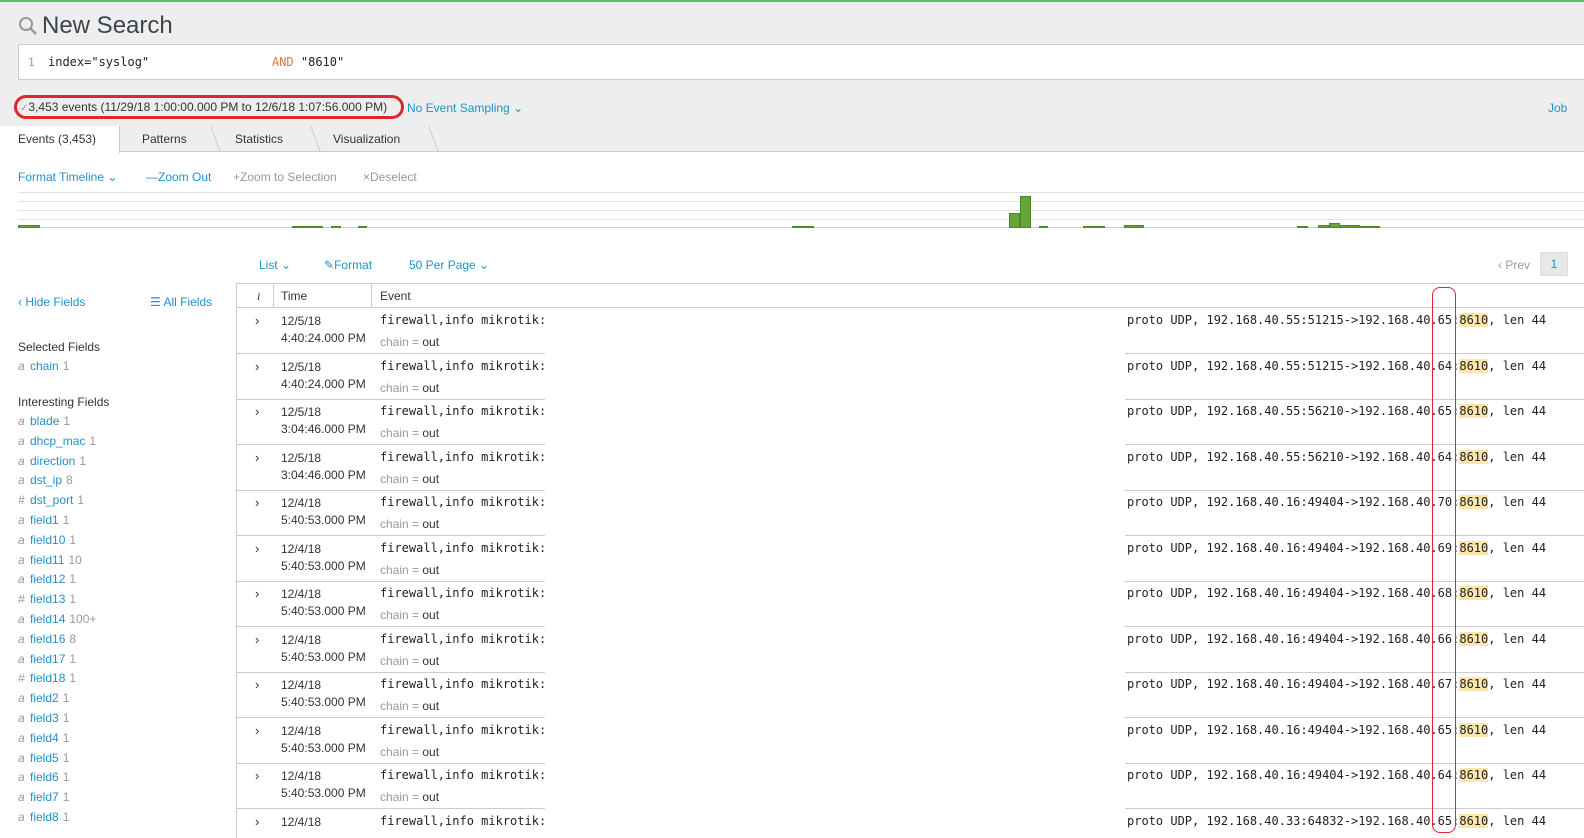 The height and width of the screenshot is (838, 1584). Describe the element at coordinates (390, 177) in the screenshot. I see `deselect-button: ×Deselect` at that location.